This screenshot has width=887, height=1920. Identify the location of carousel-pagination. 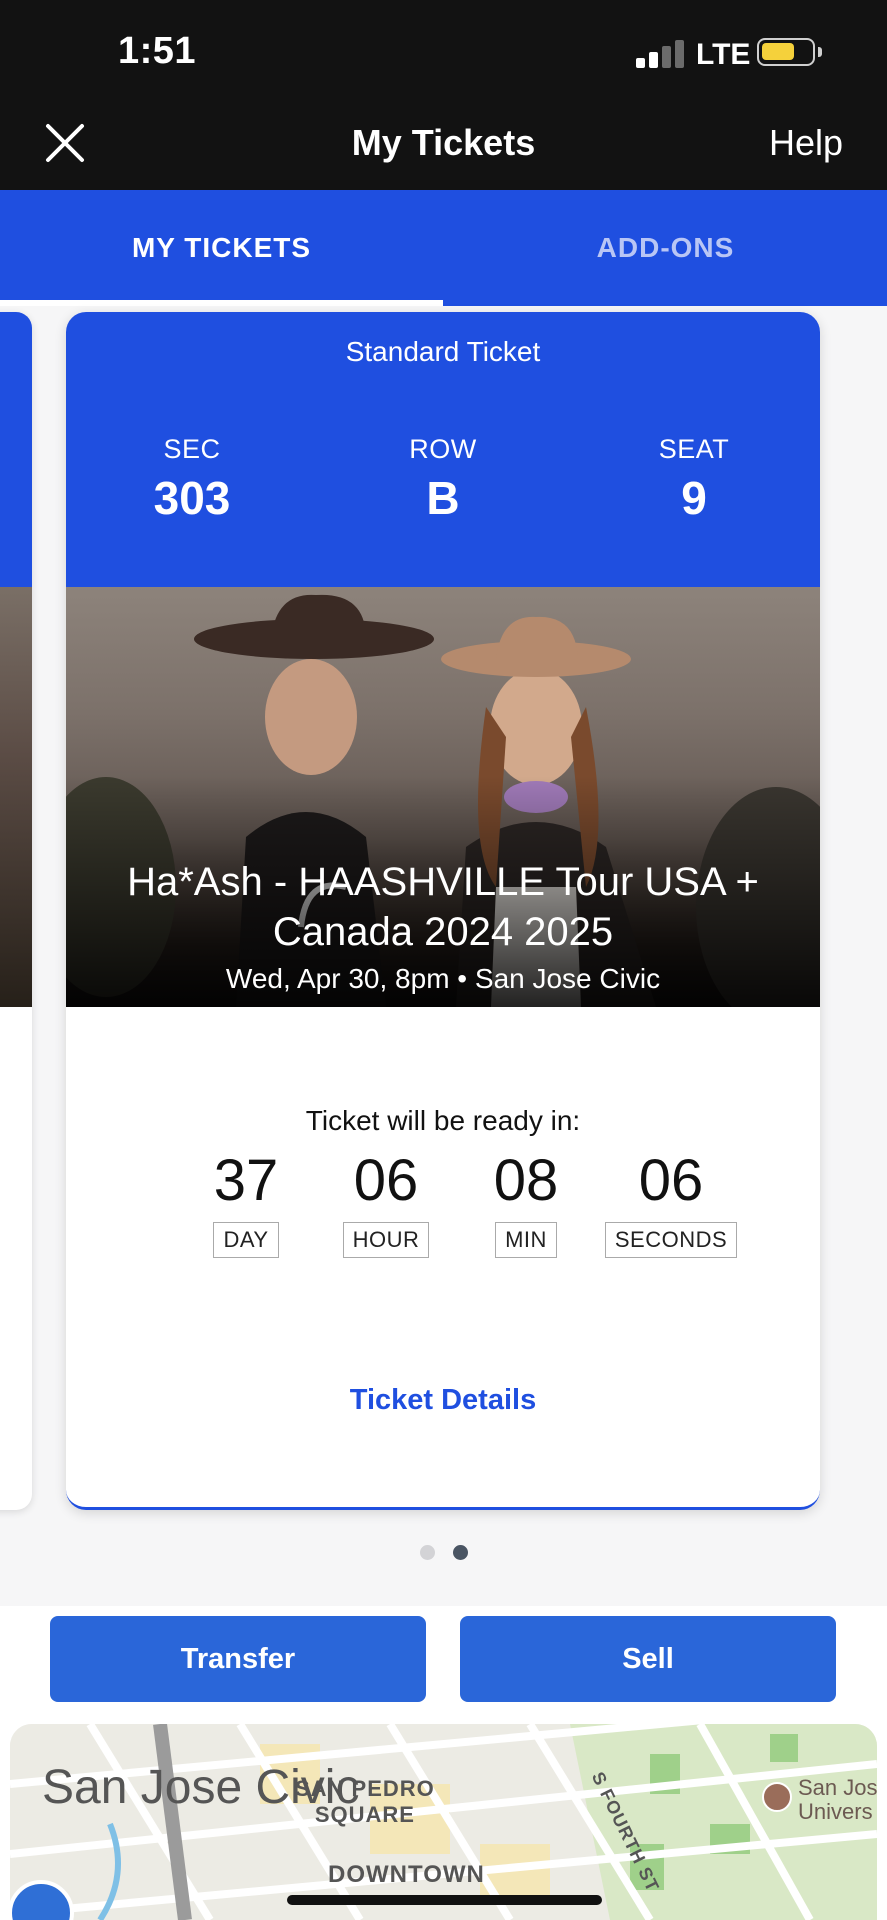
(443, 1555).